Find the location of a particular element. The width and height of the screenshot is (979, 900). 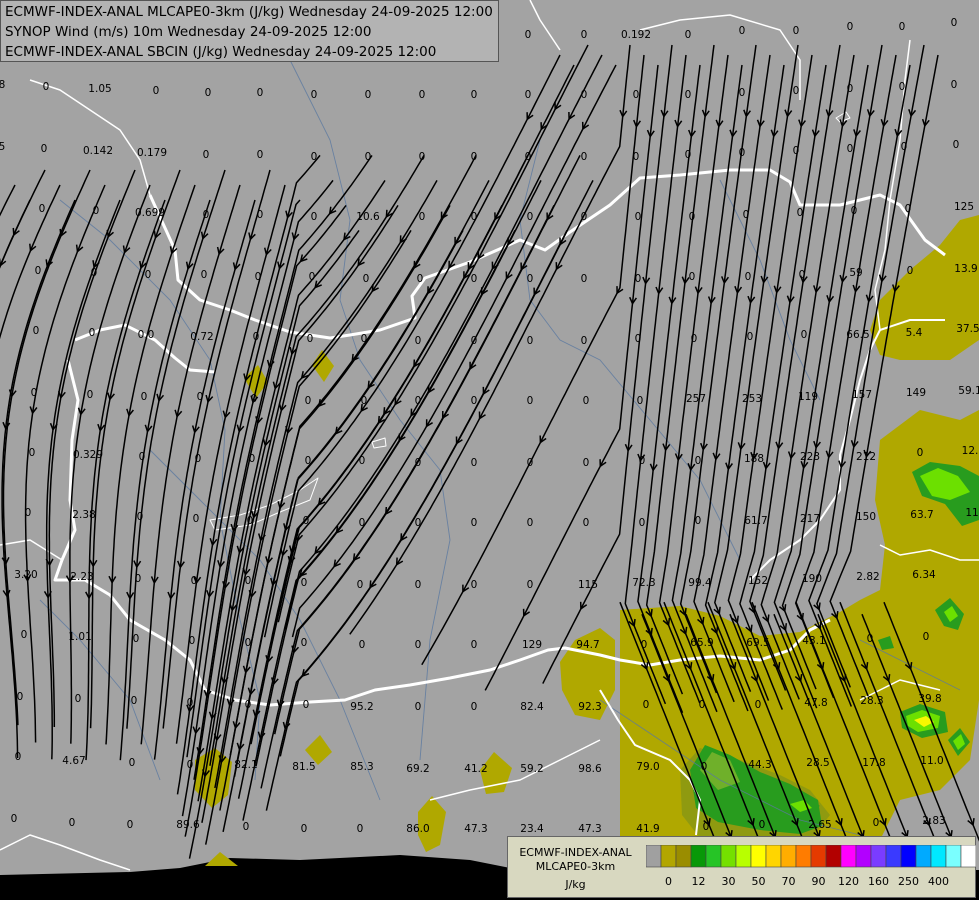

cin-value-label: 0.192 is located at coordinates (636, 35).